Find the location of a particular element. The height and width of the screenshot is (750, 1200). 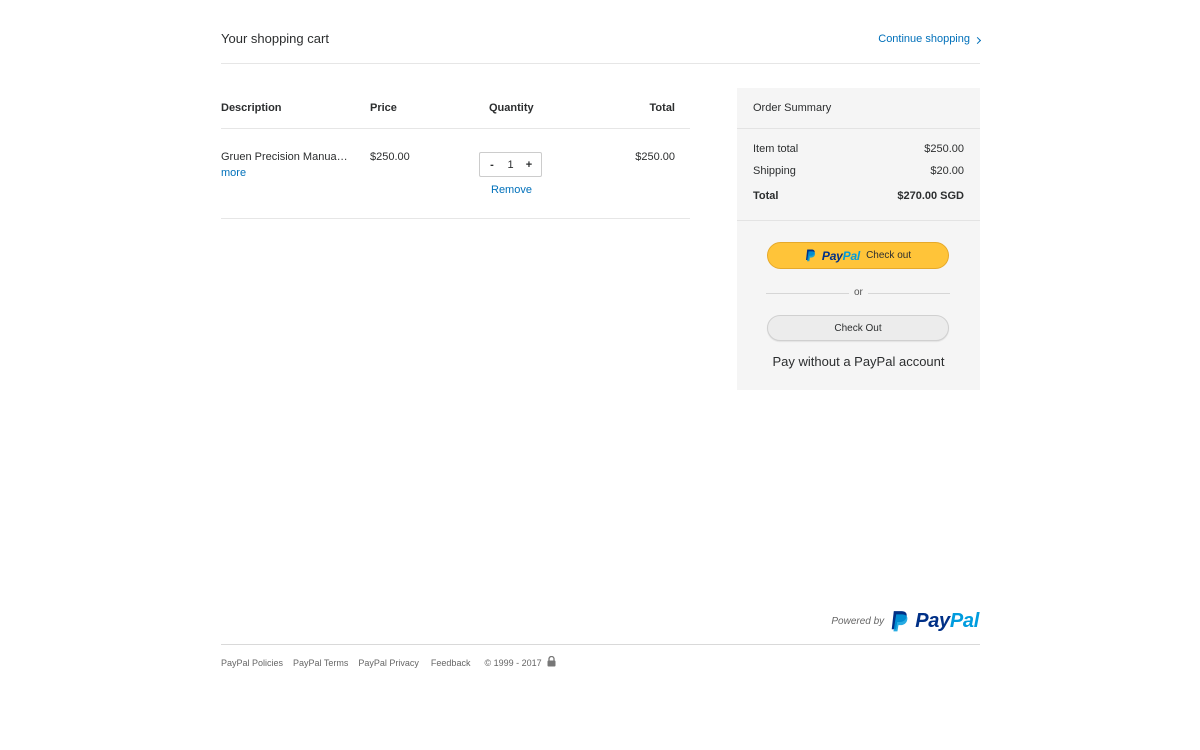

powered-by-label: Powered by is located at coordinates (858, 621).